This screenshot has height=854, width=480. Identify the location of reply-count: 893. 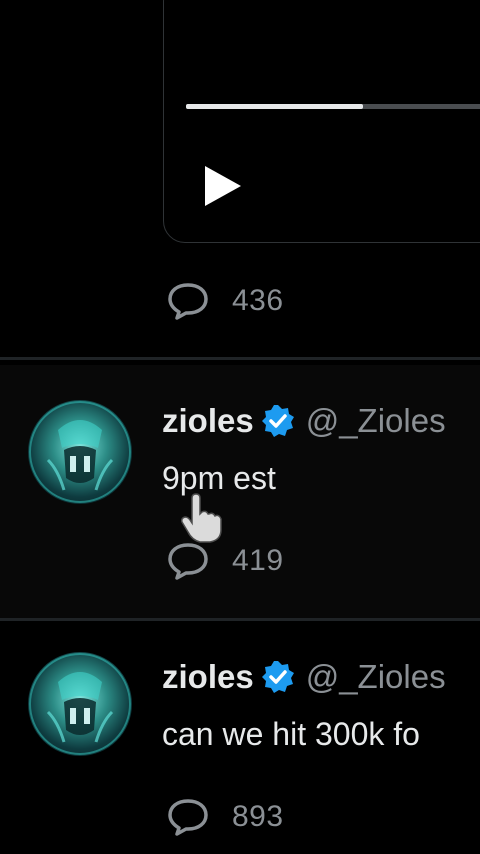
(258, 816).